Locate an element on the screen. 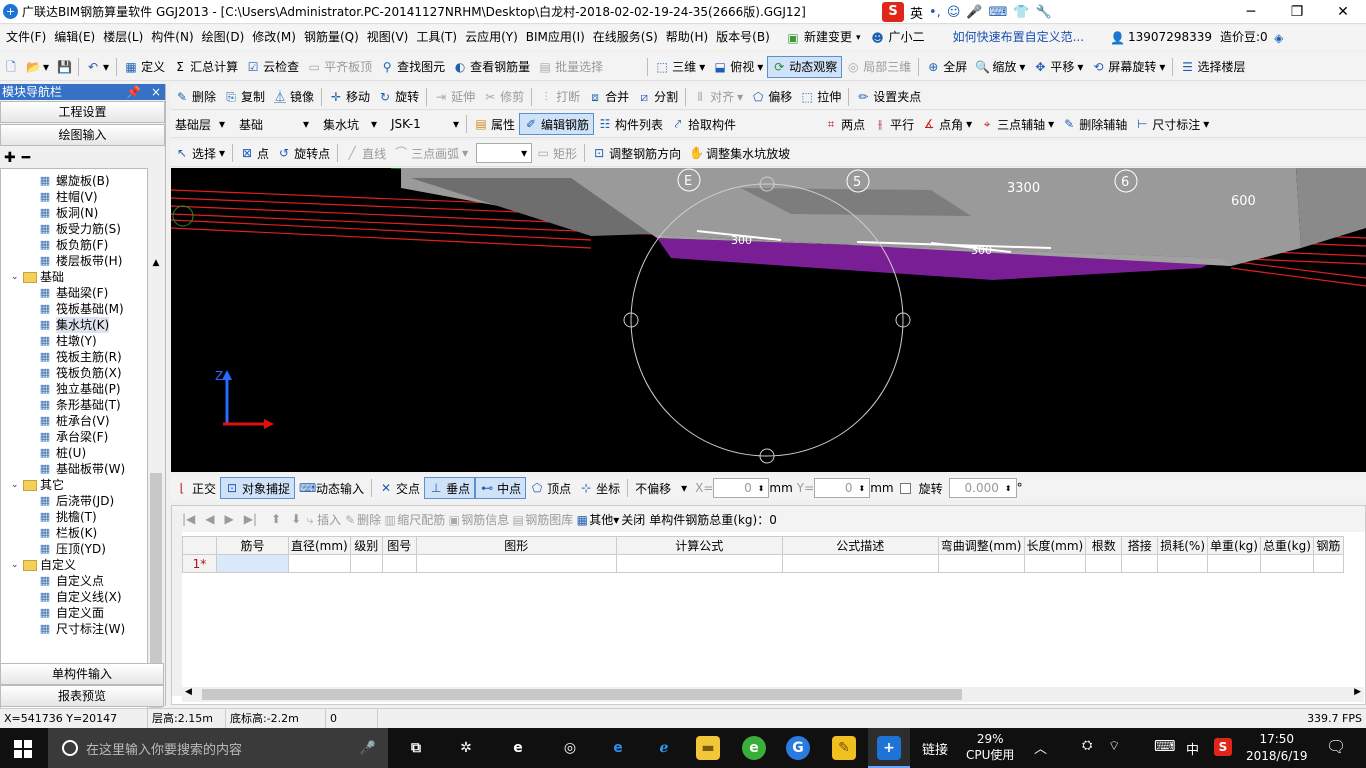 Image resolution: width=1366 pixels, height=768 pixels. menu-item: 在线服务(S) is located at coordinates (625, 37).